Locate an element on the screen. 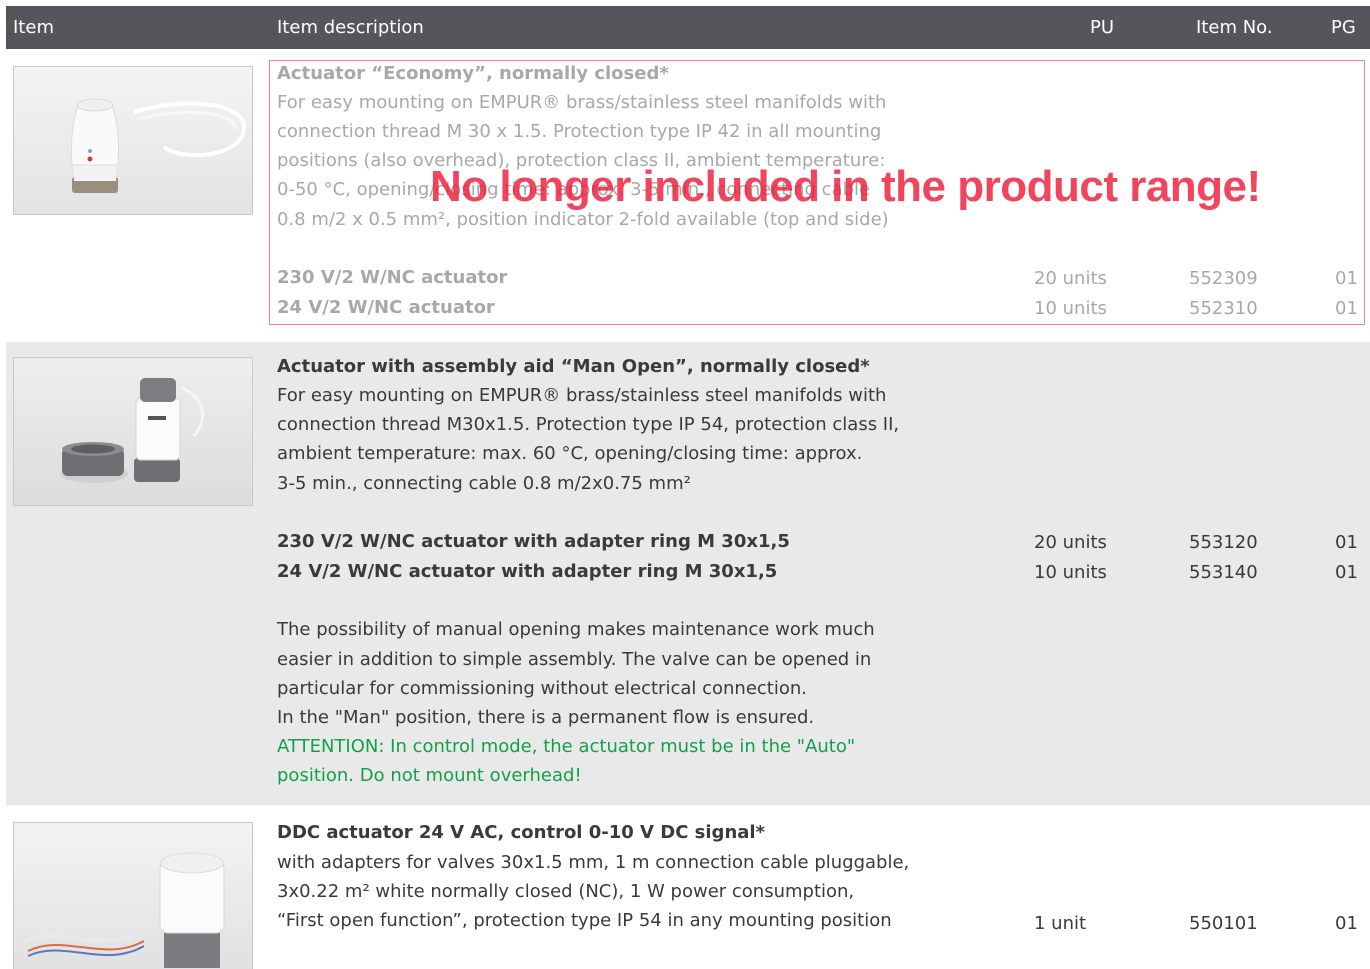 The width and height of the screenshot is (1370, 969). variant-pu: 1 unit is located at coordinates (1060, 923).